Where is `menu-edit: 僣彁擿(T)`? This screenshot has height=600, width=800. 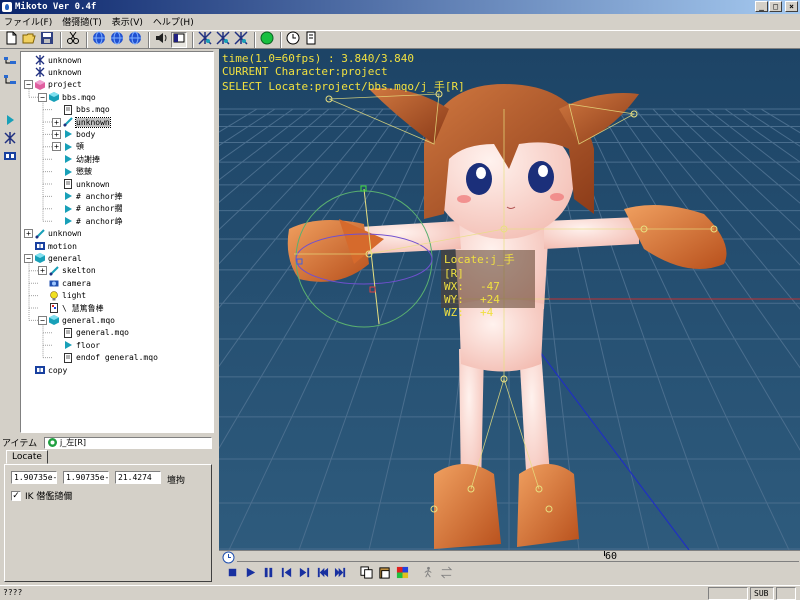
menu-edit: 僣彁擿(T) is located at coordinates (83, 21).